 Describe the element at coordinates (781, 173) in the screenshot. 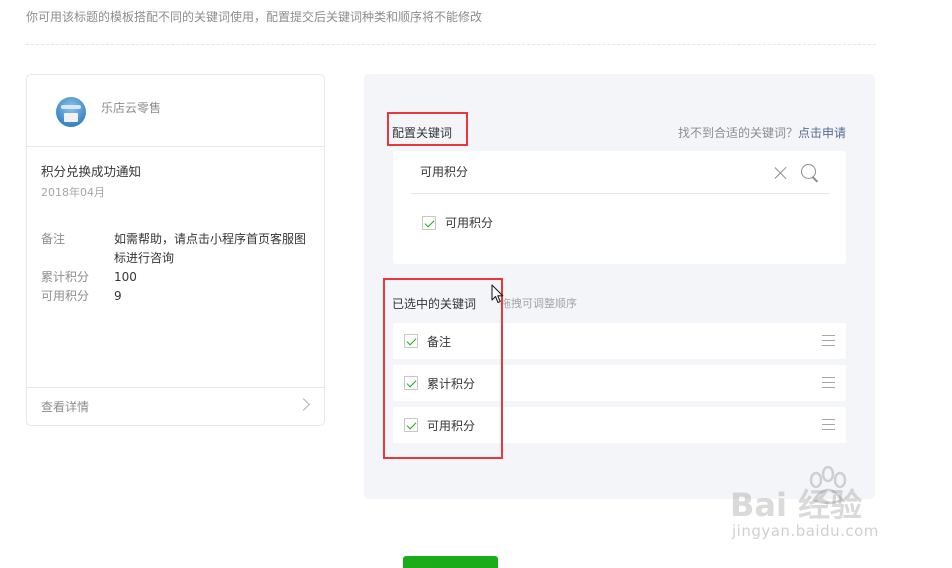

I see `clear-icon` at that location.